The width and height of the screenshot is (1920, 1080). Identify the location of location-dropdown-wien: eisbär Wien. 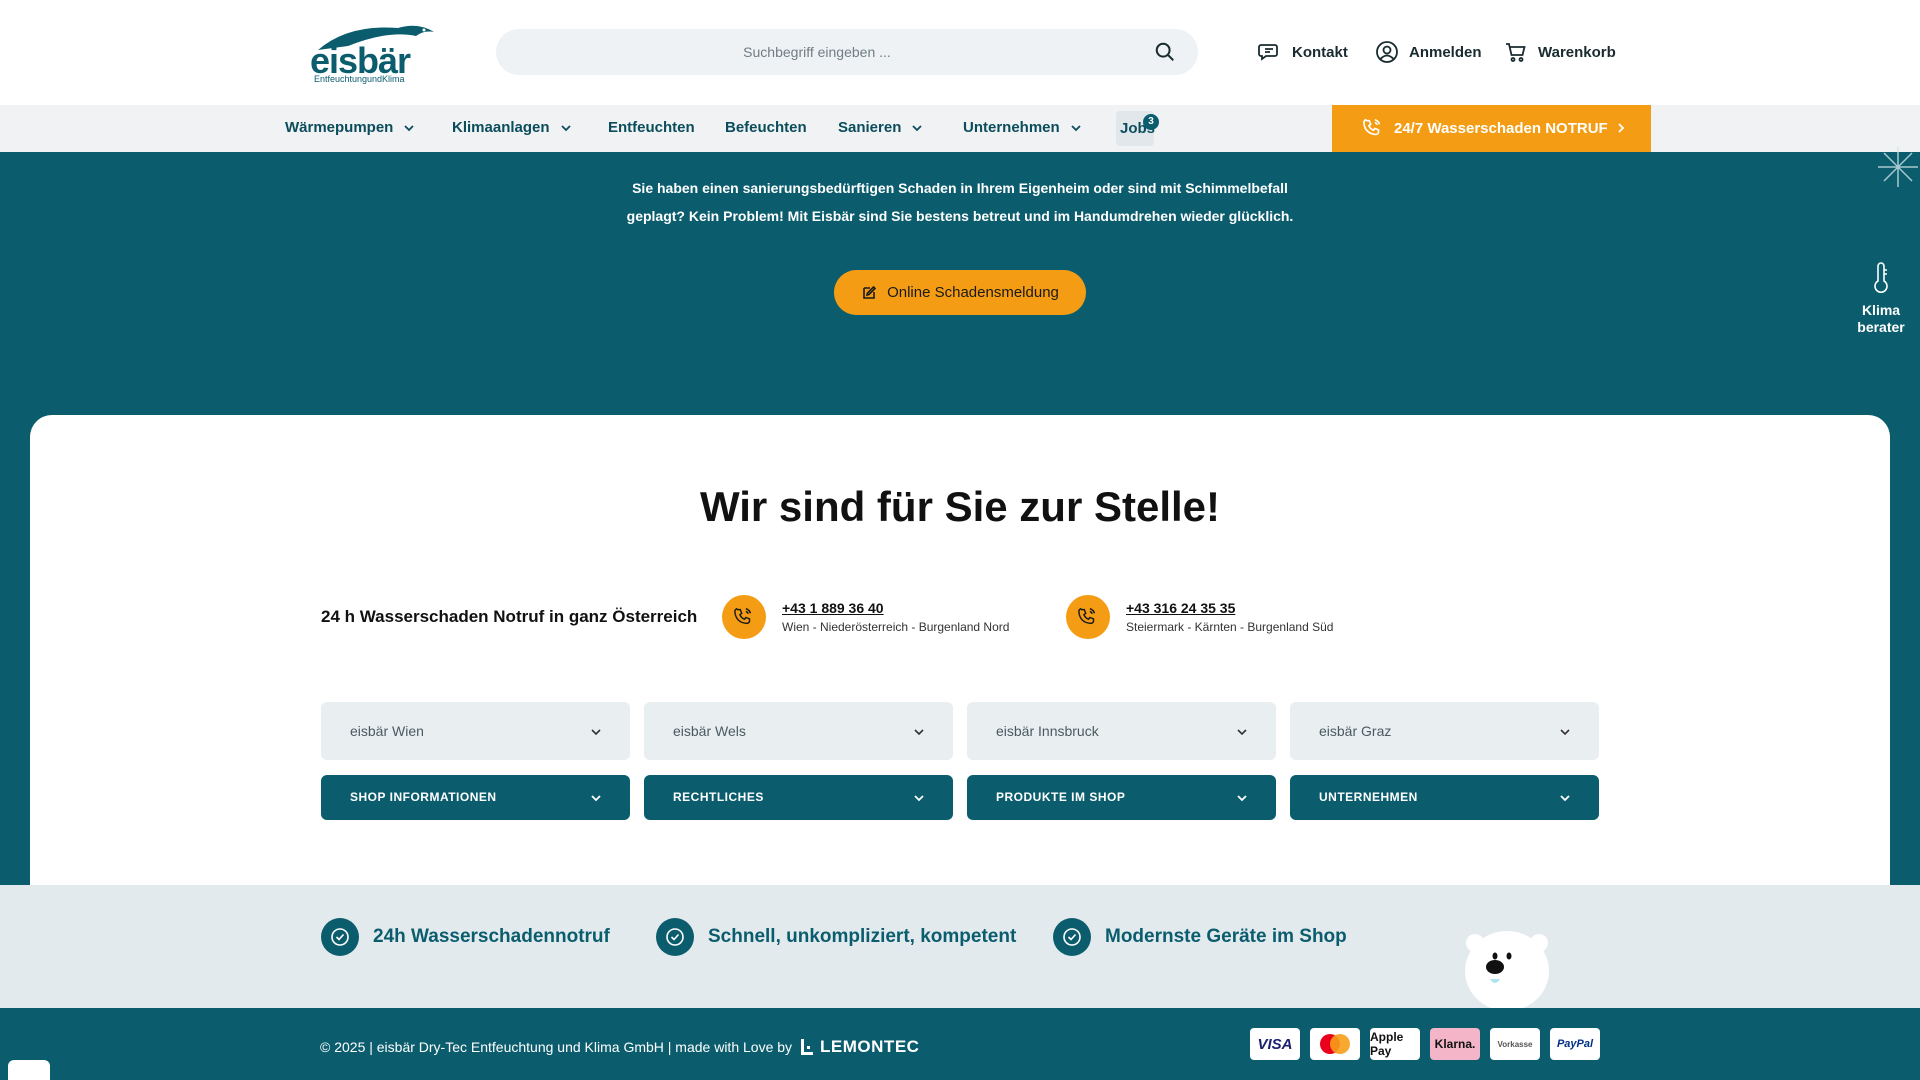
(475, 731).